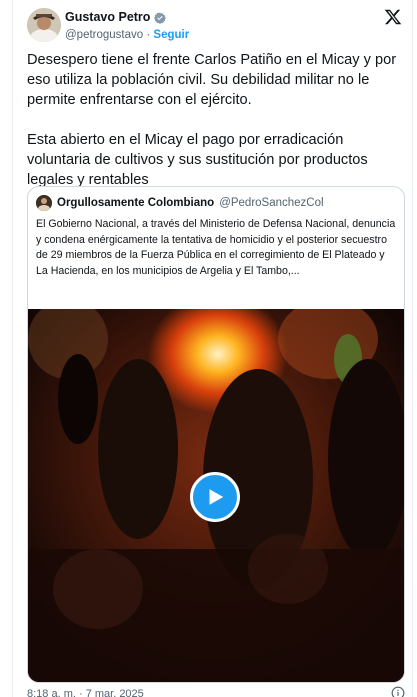  What do you see at coordinates (44, 25) in the screenshot?
I see `author-avatar` at bounding box center [44, 25].